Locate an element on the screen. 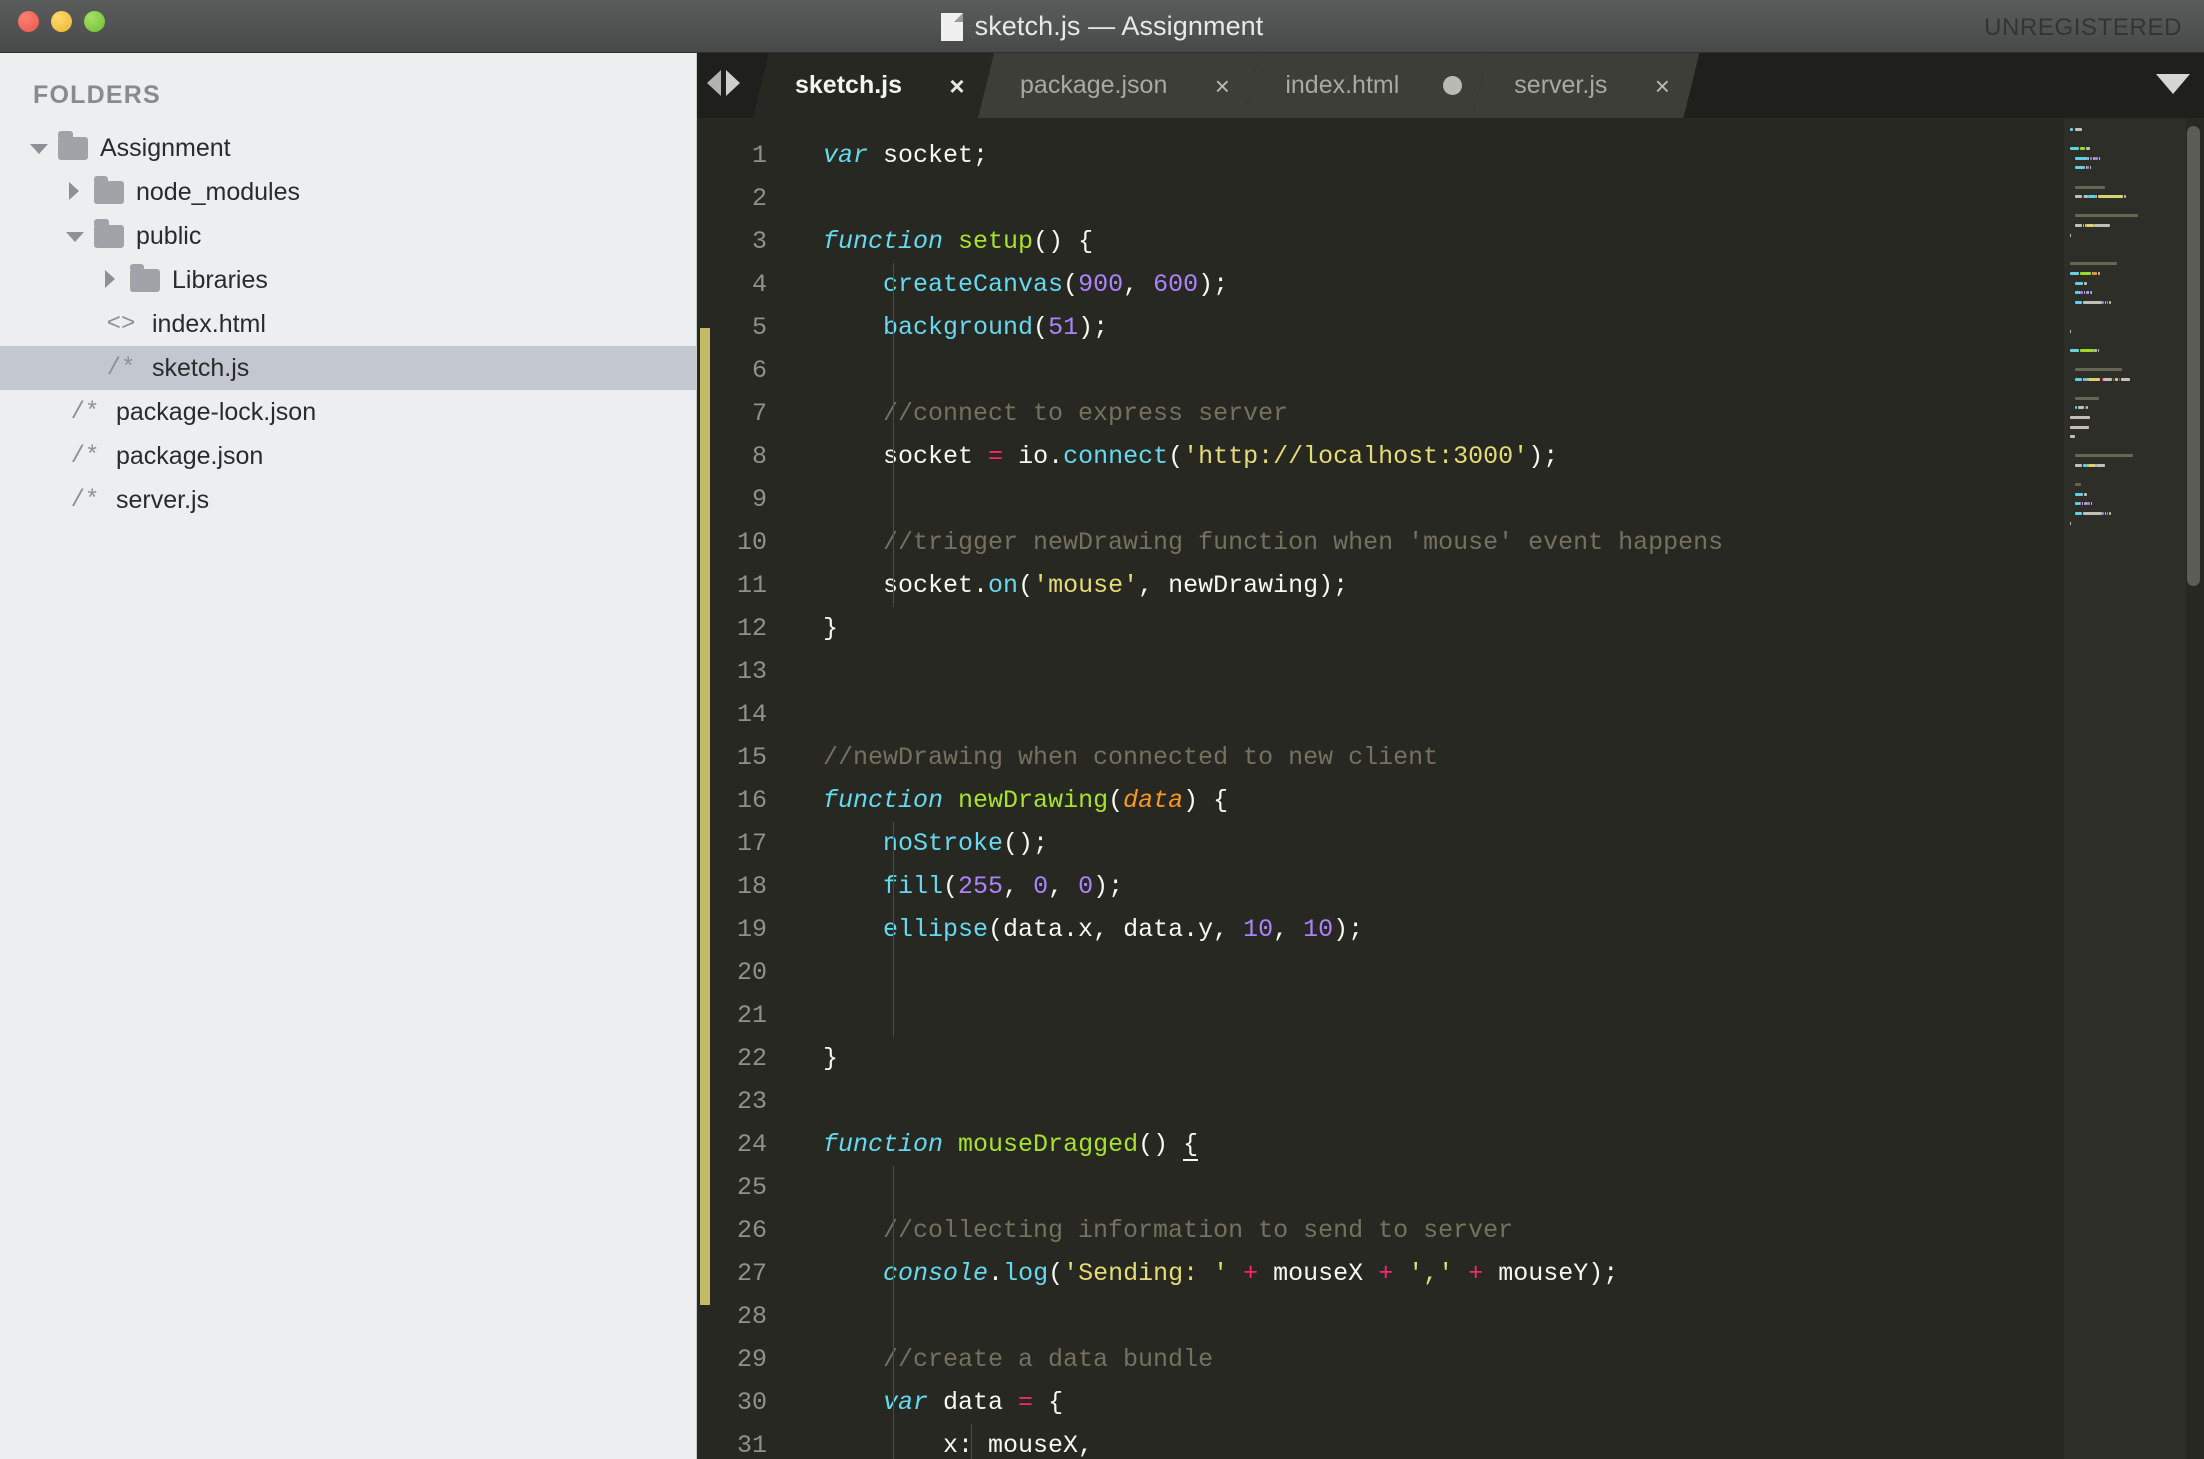 The image size is (2204, 1459). prev-tab-arrow-icon is located at coordinates (714, 83).